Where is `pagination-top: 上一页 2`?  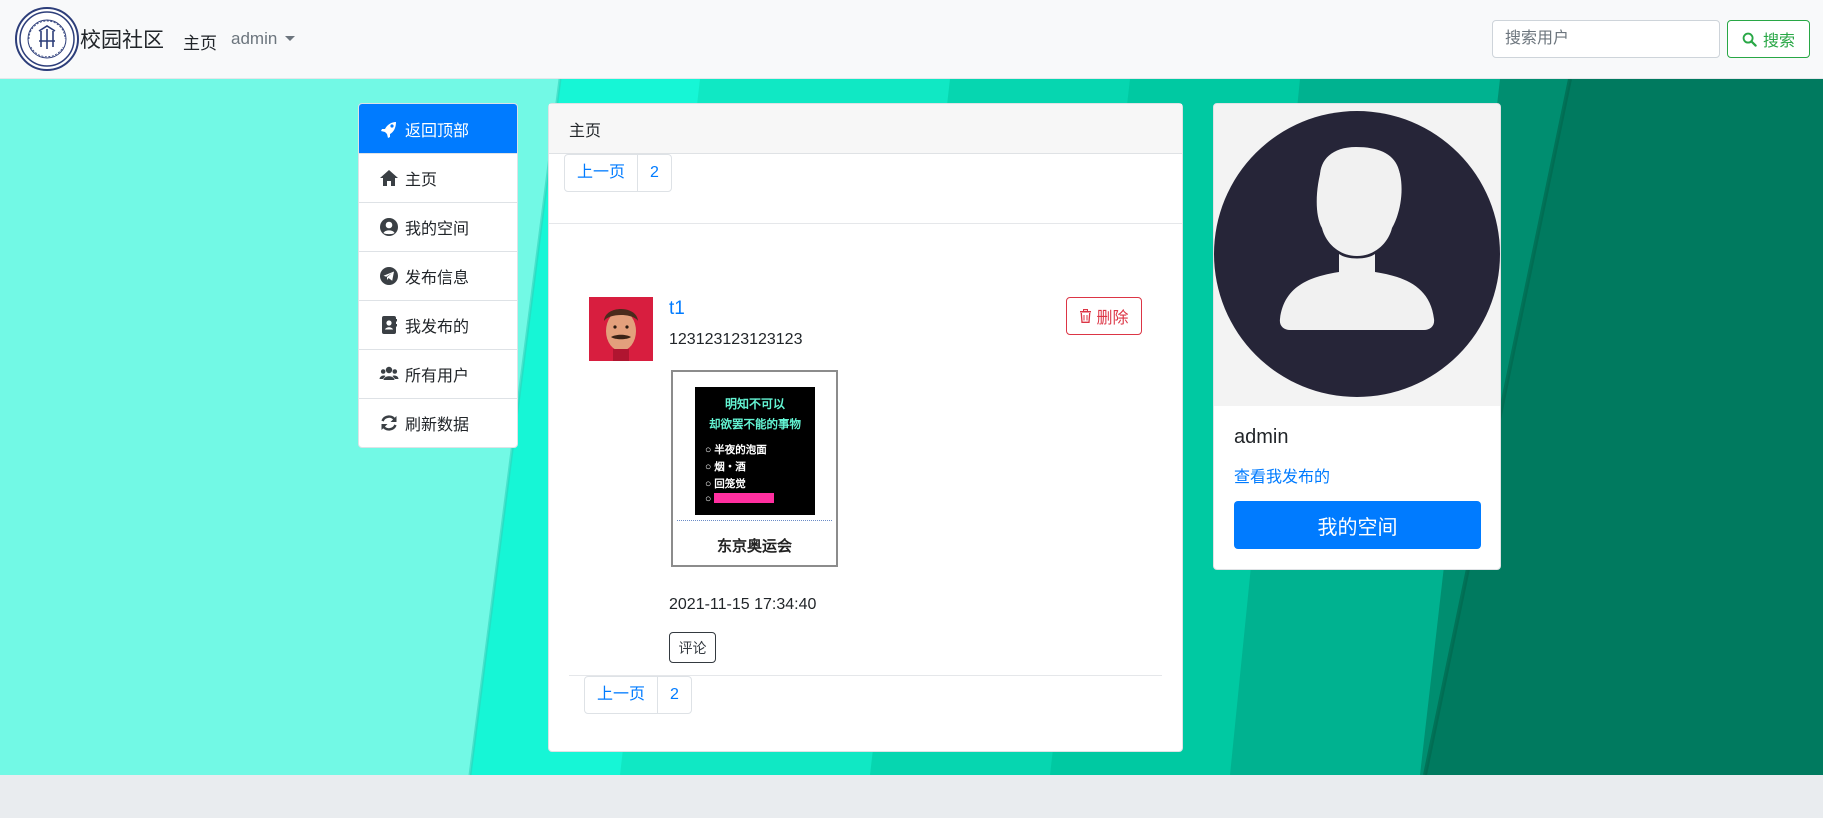 pagination-top: 上一页 2 is located at coordinates (618, 173).